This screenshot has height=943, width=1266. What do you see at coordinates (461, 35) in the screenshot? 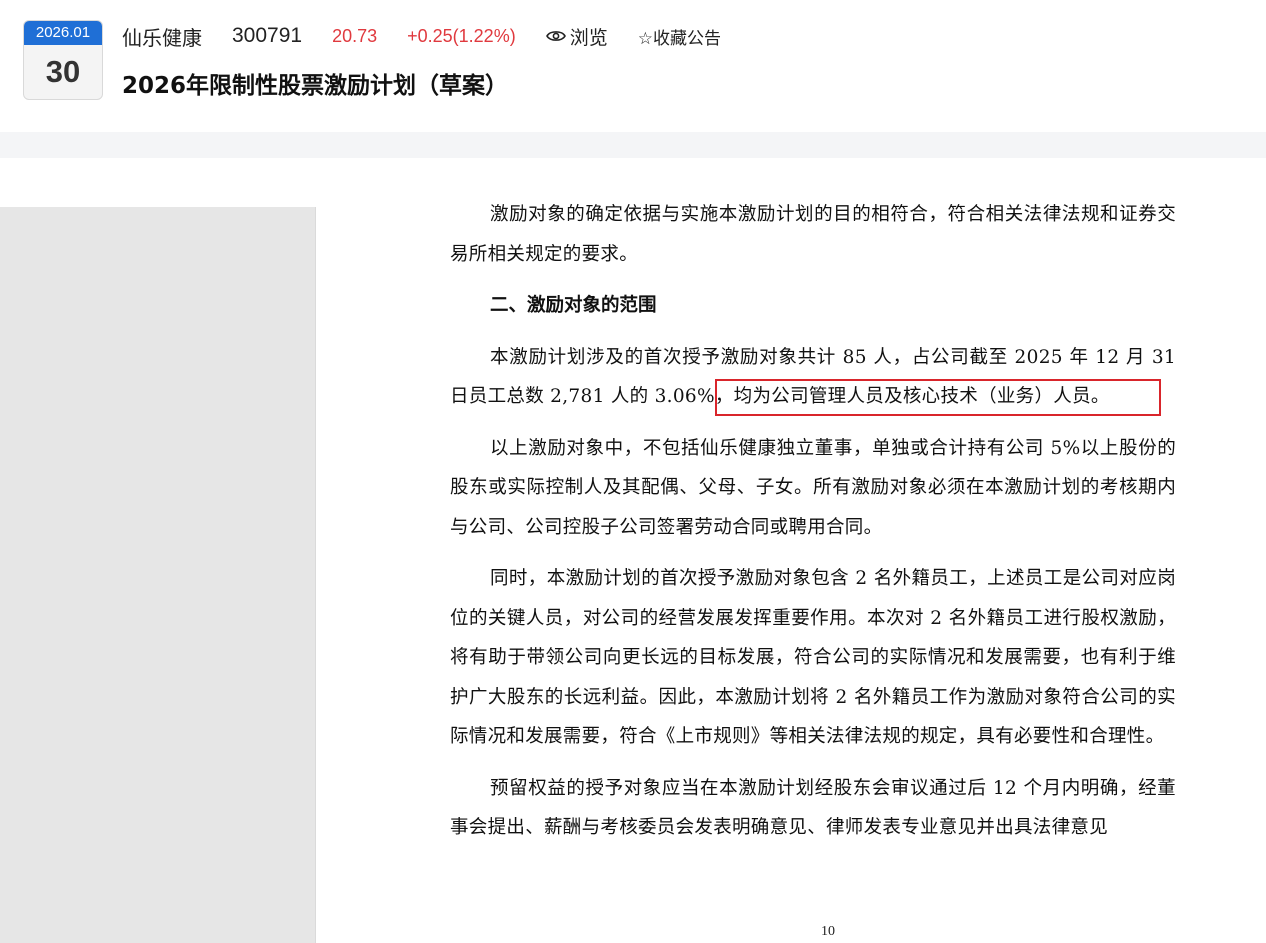
I see `stock-change: +0.25(1.22%)` at bounding box center [461, 35].